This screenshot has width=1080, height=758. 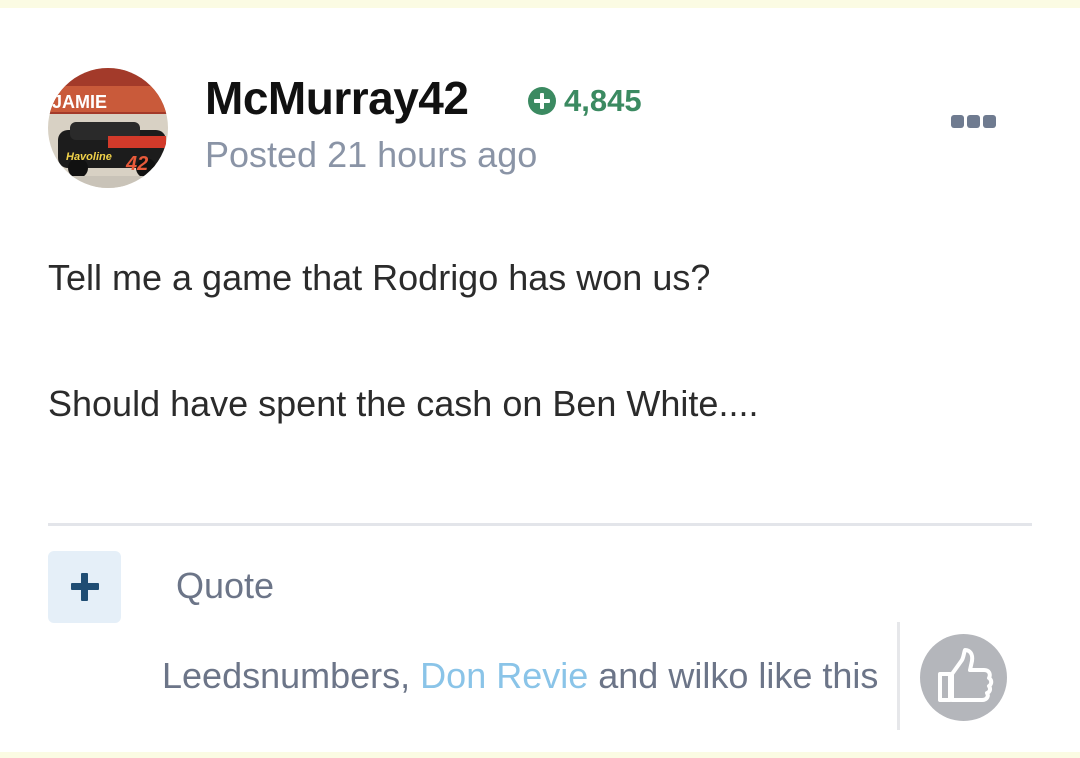 I want to click on author-username: McMurray42, so click(x=337, y=98).